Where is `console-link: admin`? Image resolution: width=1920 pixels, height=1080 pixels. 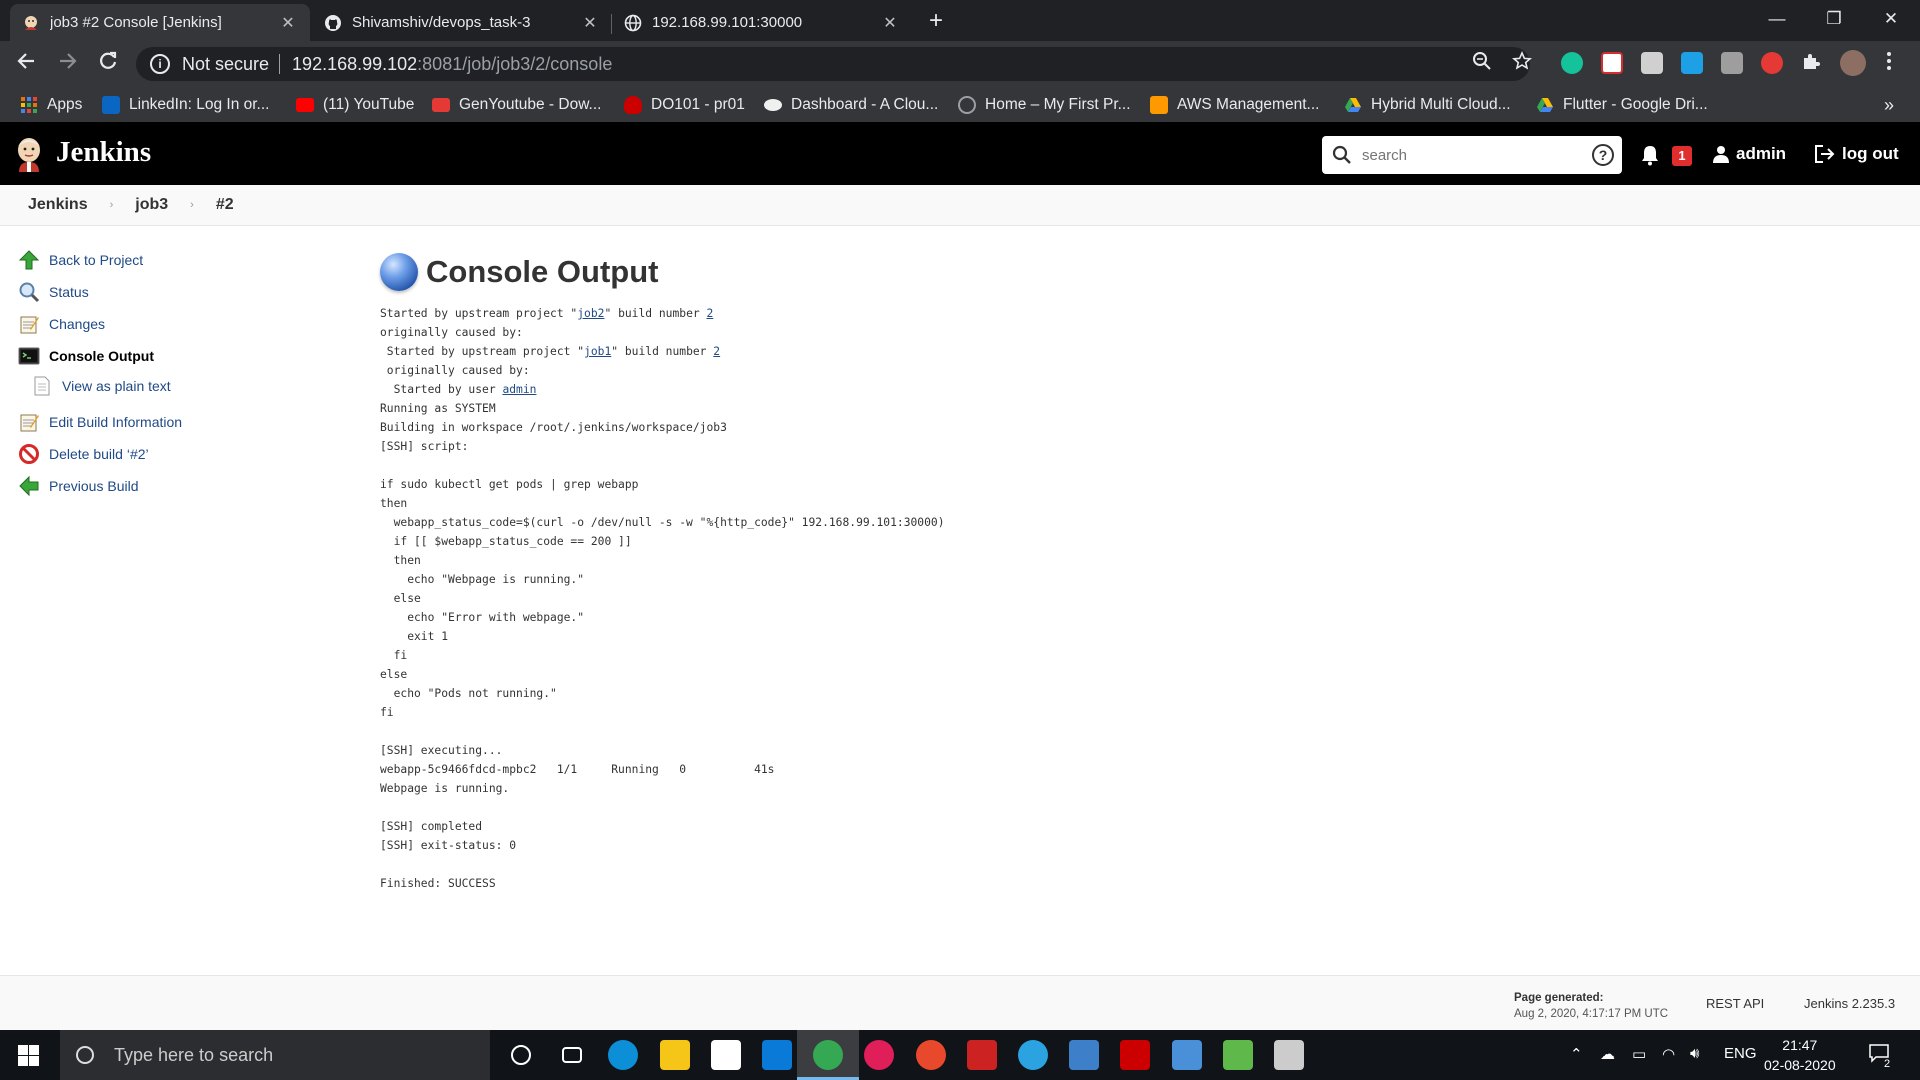
console-link: admin is located at coordinates (519, 389).